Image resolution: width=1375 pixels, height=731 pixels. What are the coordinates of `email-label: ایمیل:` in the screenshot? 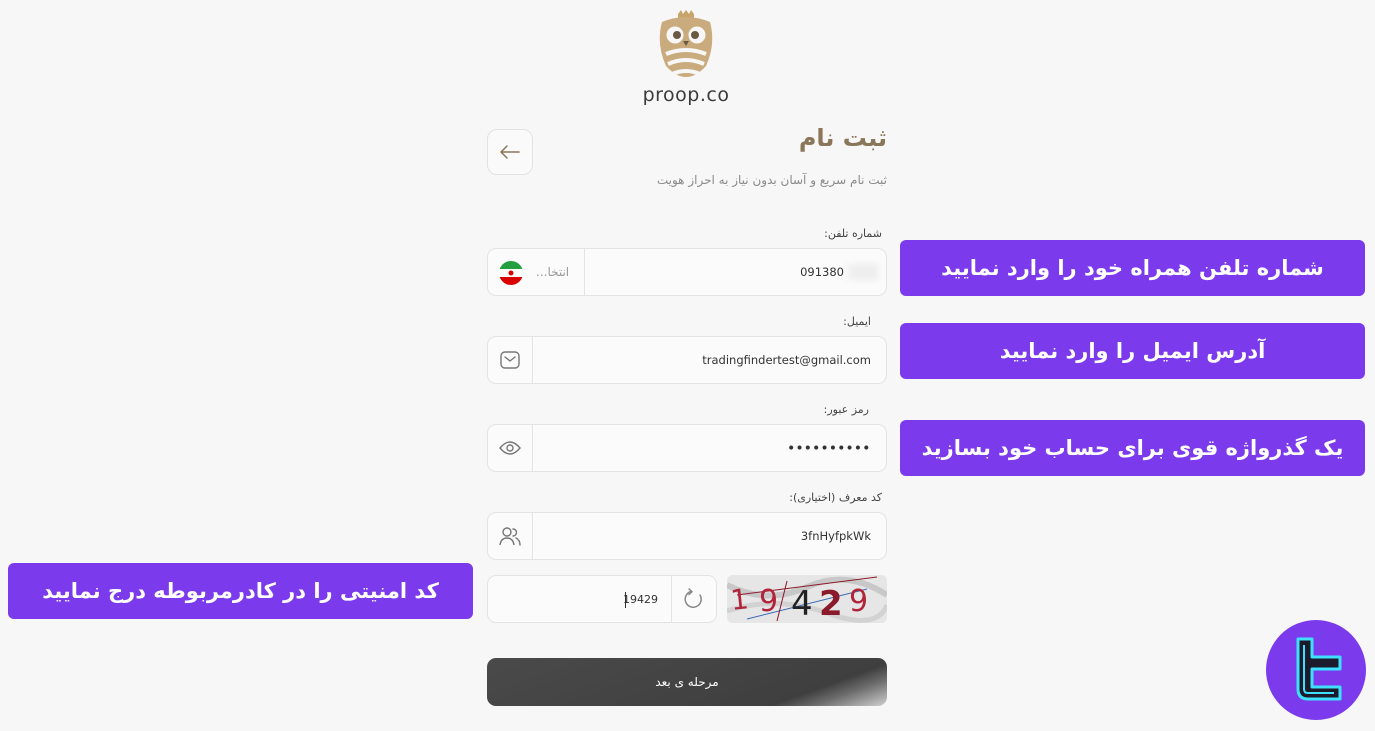 It's located at (857, 321).